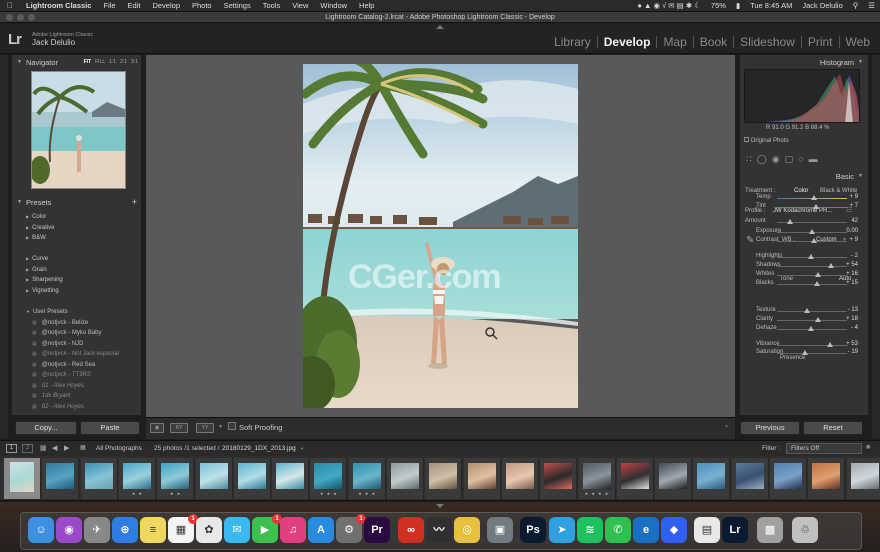 This screenshot has height=552, width=880. I want to click on whatsapp-icon: ✆, so click(618, 530).